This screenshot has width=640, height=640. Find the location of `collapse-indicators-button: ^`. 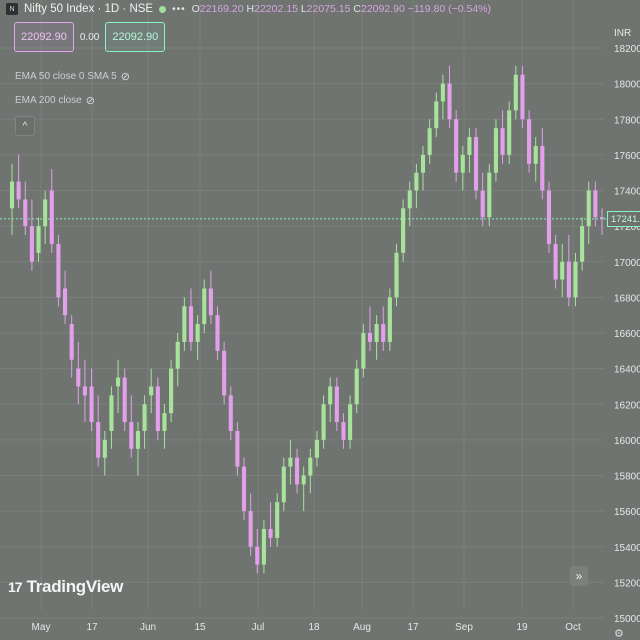

collapse-indicators-button: ^ is located at coordinates (25, 126).